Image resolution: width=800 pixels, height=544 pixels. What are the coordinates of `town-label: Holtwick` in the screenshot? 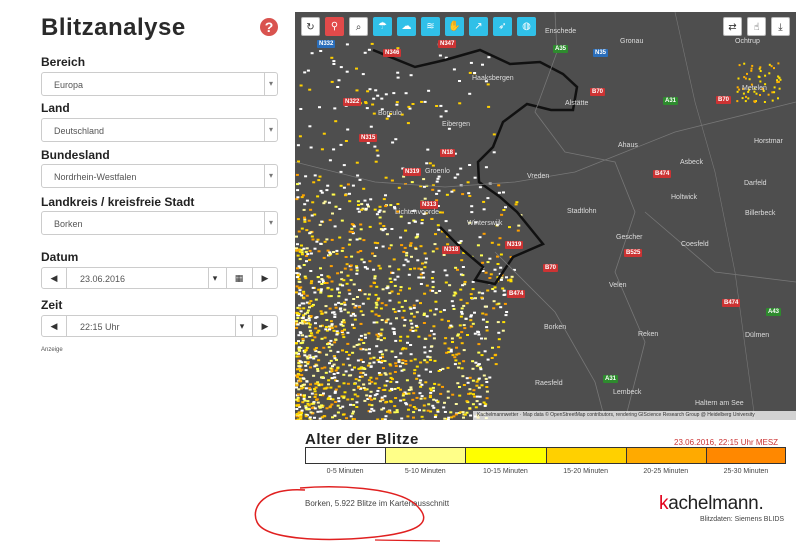 It's located at (684, 197).